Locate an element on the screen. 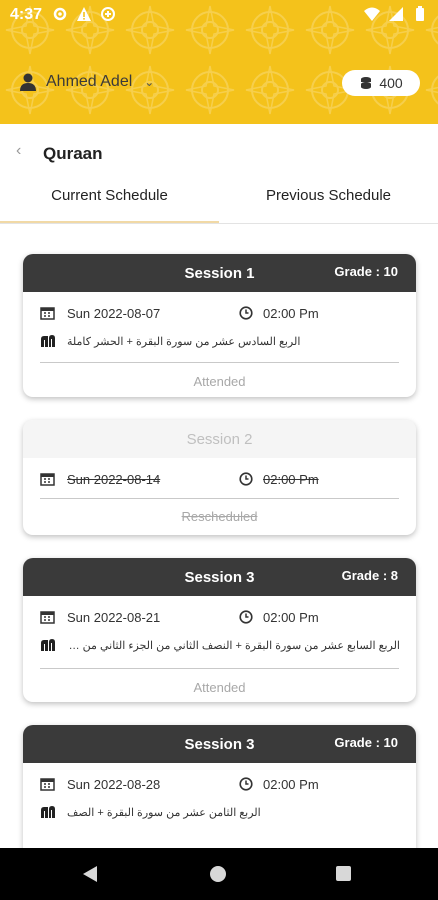 The height and width of the screenshot is (900, 438). header: 4:37 Ahmed Adel ⌄ 400 is located at coordinates (219, 62).